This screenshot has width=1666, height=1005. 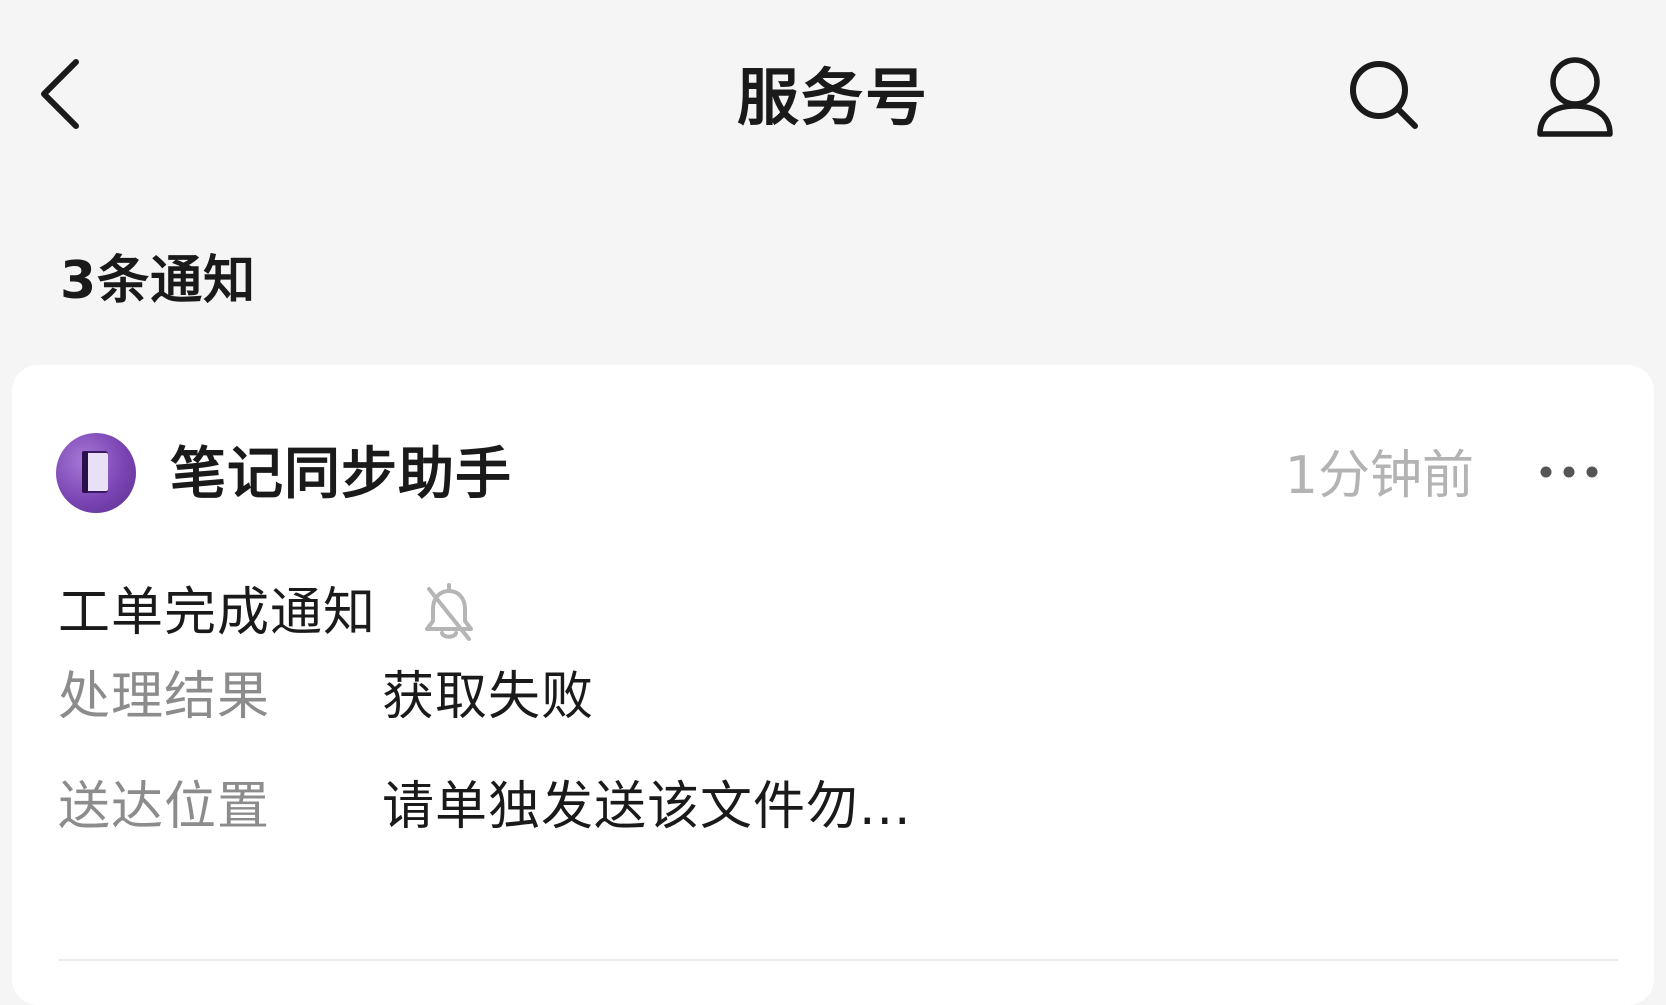 I want to click on field-row-result: 处理结果 获取失败, so click(x=558, y=697).